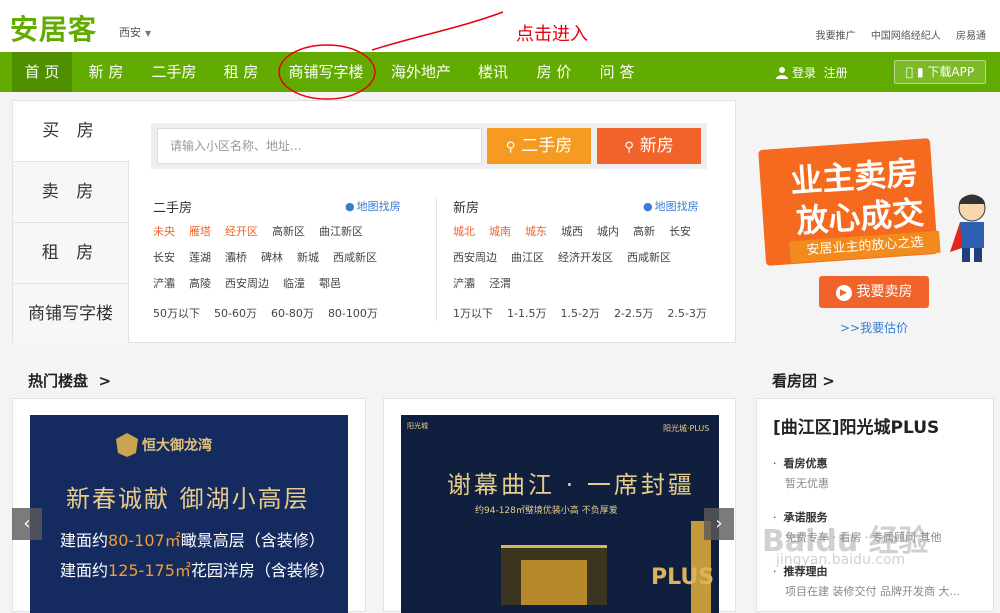 Image resolution: width=1000 pixels, height=613 pixels. What do you see at coordinates (294, 283) in the screenshot?
I see `area-link: 临潼` at bounding box center [294, 283].